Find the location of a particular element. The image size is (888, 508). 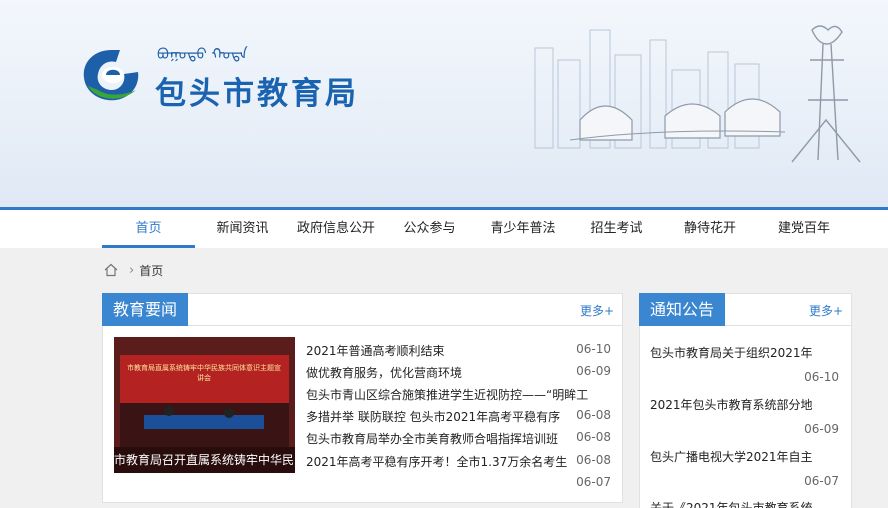

logo-icon is located at coordinates (111, 75).